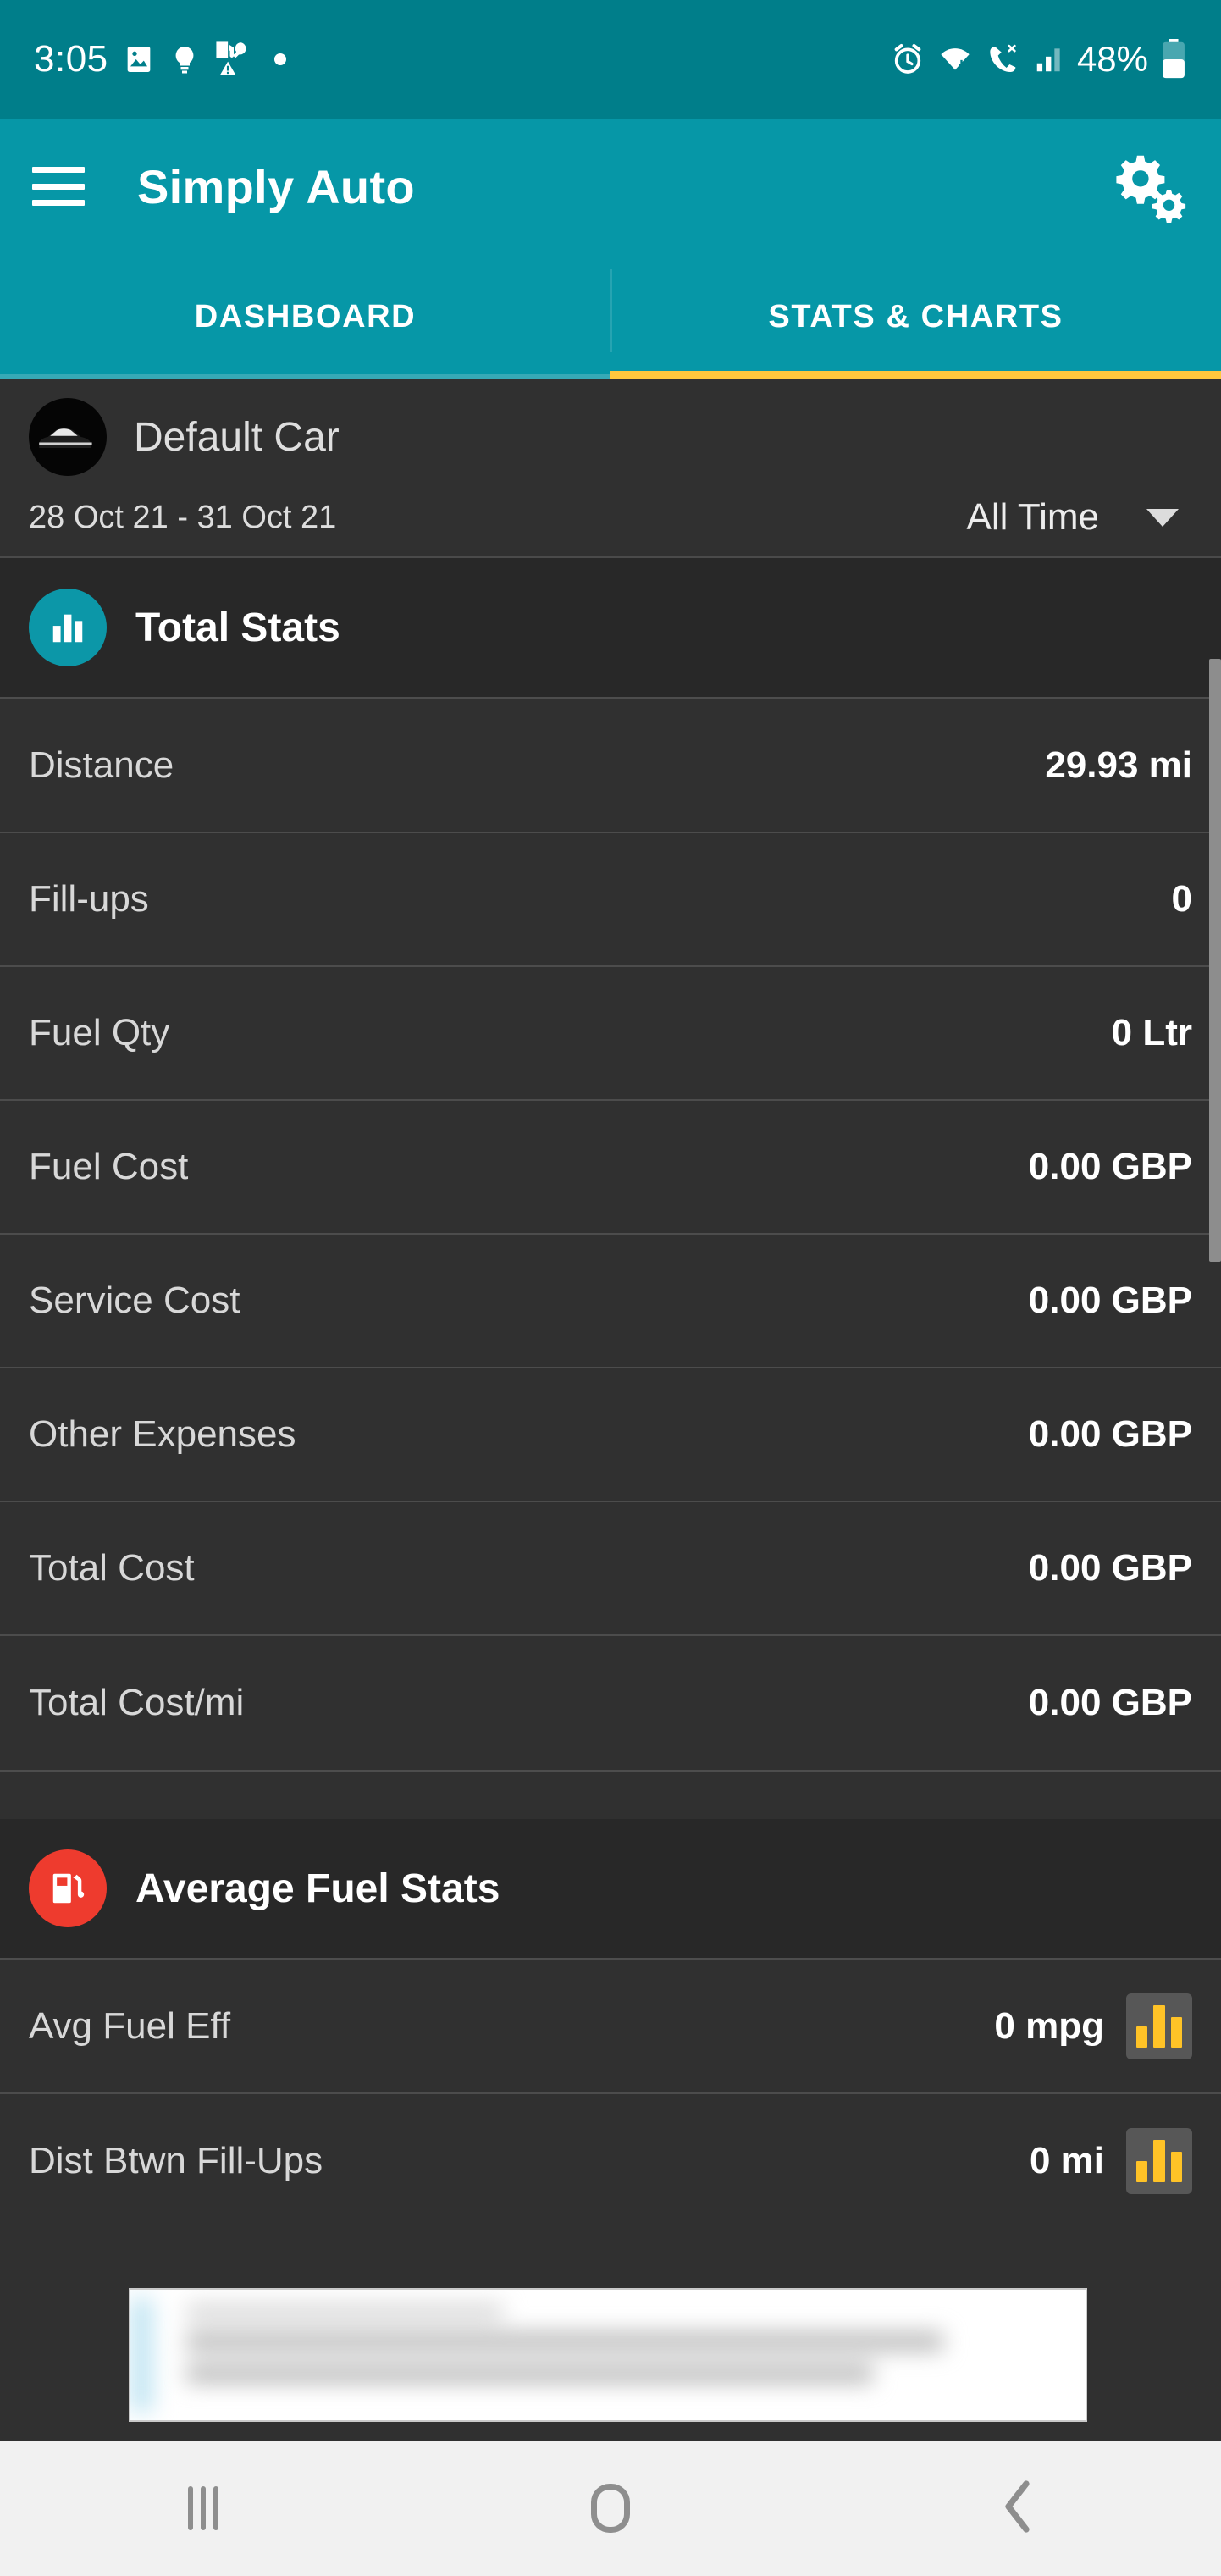  Describe the element at coordinates (1152, 1032) in the screenshot. I see `row-value: 0 Ltr` at that location.